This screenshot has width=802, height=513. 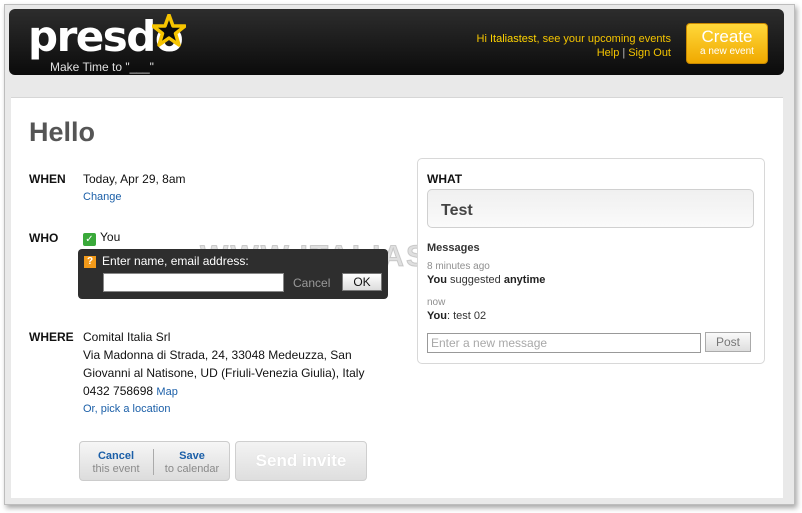 I want to click on who-attendee: ✓ You, so click(x=101, y=238).